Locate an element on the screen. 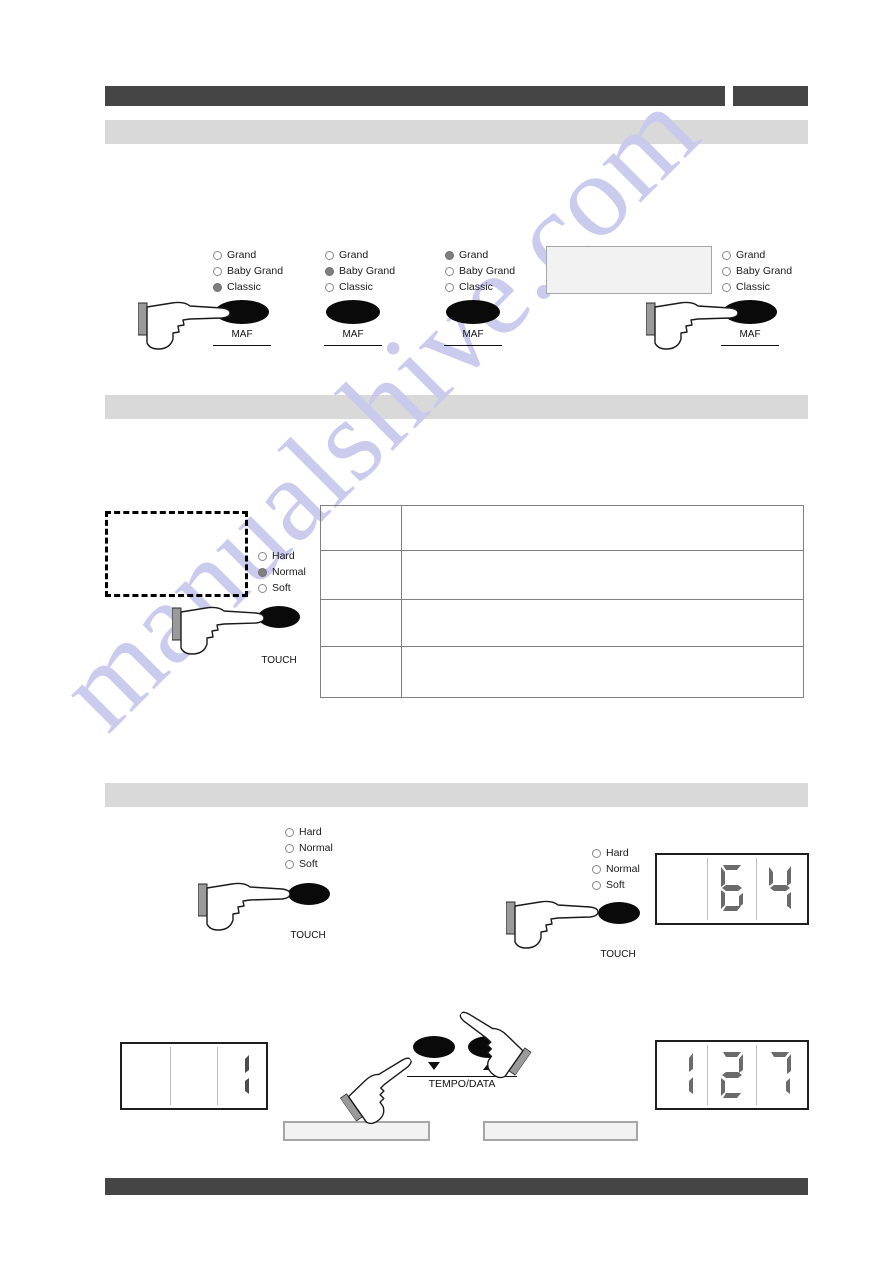  maf-button-caption-2: MAF is located at coordinates (353, 334).